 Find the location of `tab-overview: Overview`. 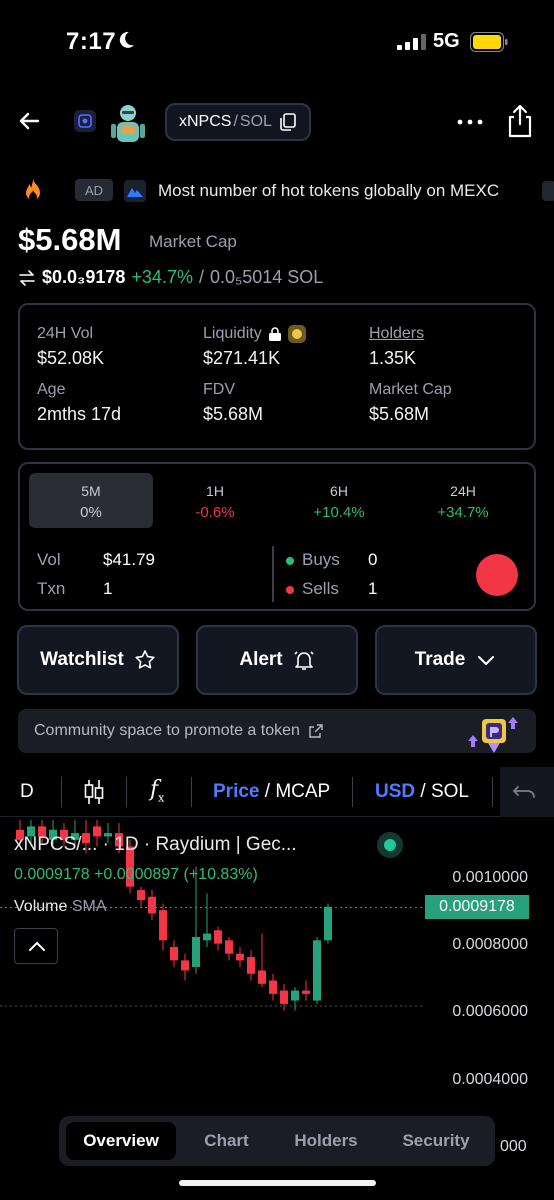

tab-overview: Overview is located at coordinates (121, 1141).